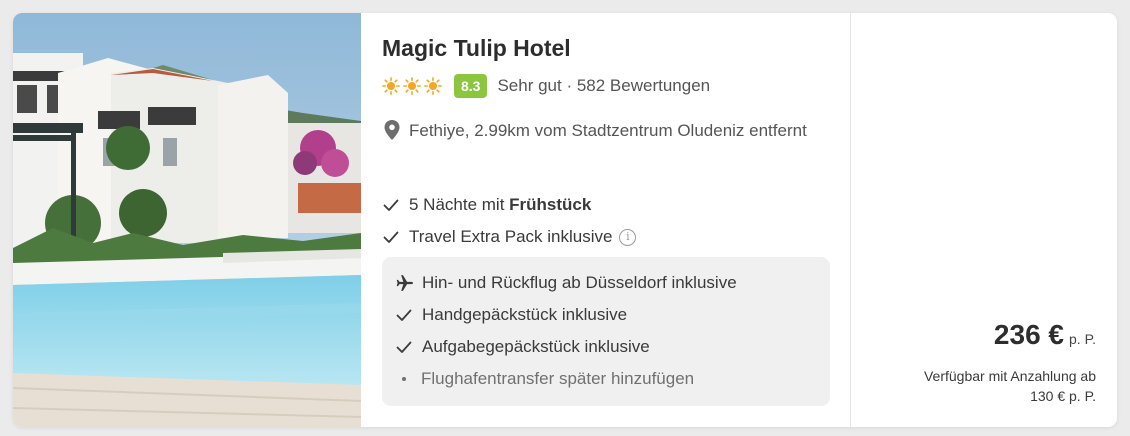 Image resolution: width=1130 pixels, height=436 pixels. I want to click on hotel-name: Magic Tulip Hotel, so click(476, 48).